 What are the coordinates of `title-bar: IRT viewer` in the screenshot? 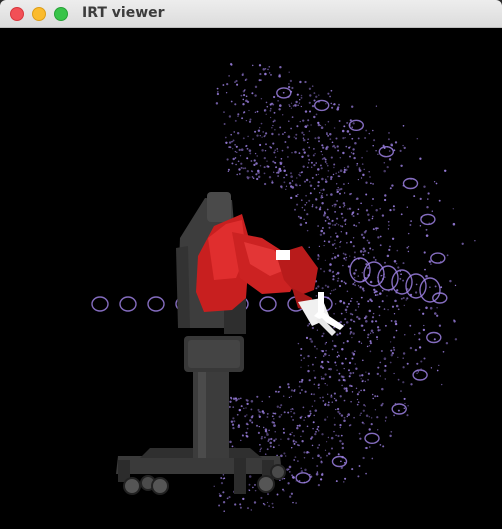 It's located at (251, 14).